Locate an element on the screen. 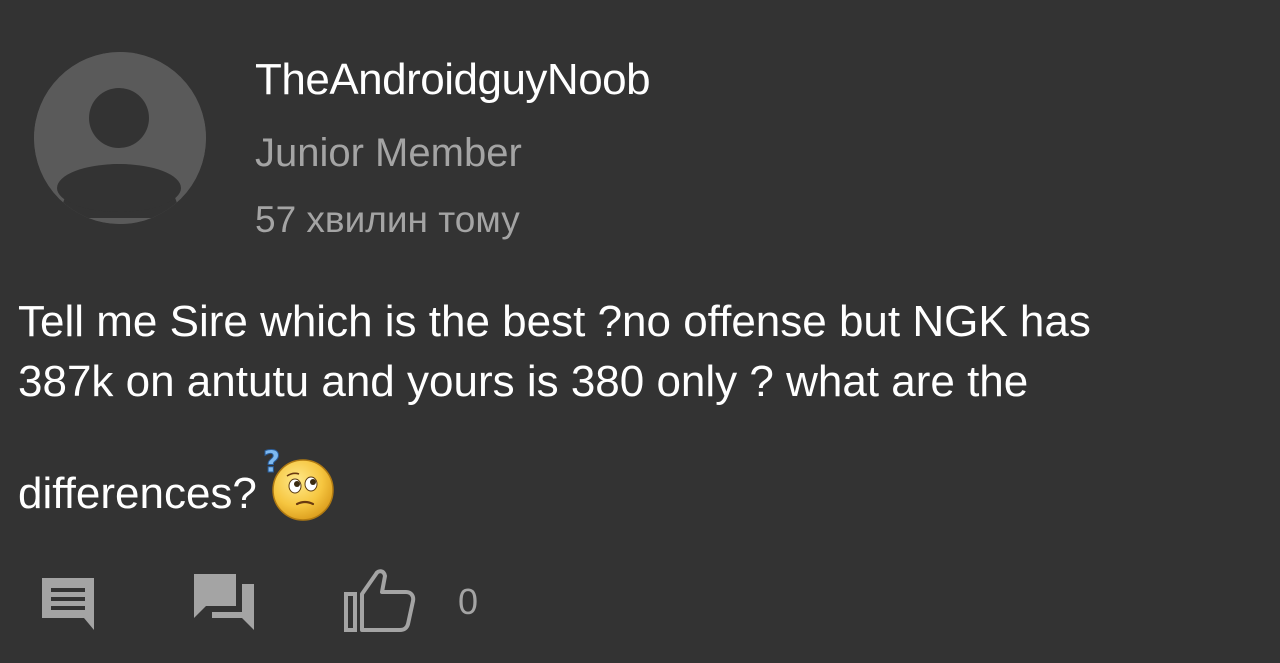  chat-icon is located at coordinates (224, 602).